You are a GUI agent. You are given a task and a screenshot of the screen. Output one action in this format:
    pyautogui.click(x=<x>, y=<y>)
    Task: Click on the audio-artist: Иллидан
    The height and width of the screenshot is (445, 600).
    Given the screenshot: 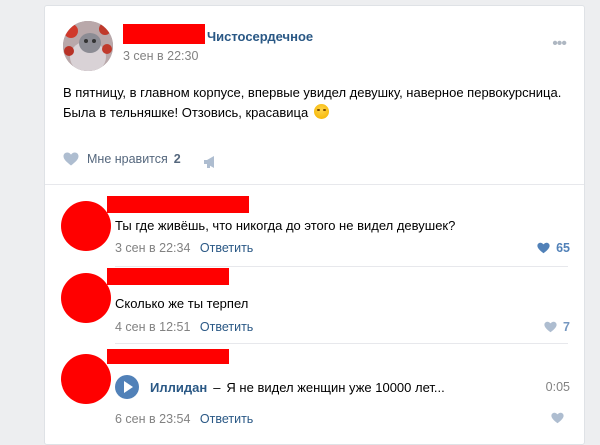 What is the action you would take?
    pyautogui.click(x=178, y=387)
    